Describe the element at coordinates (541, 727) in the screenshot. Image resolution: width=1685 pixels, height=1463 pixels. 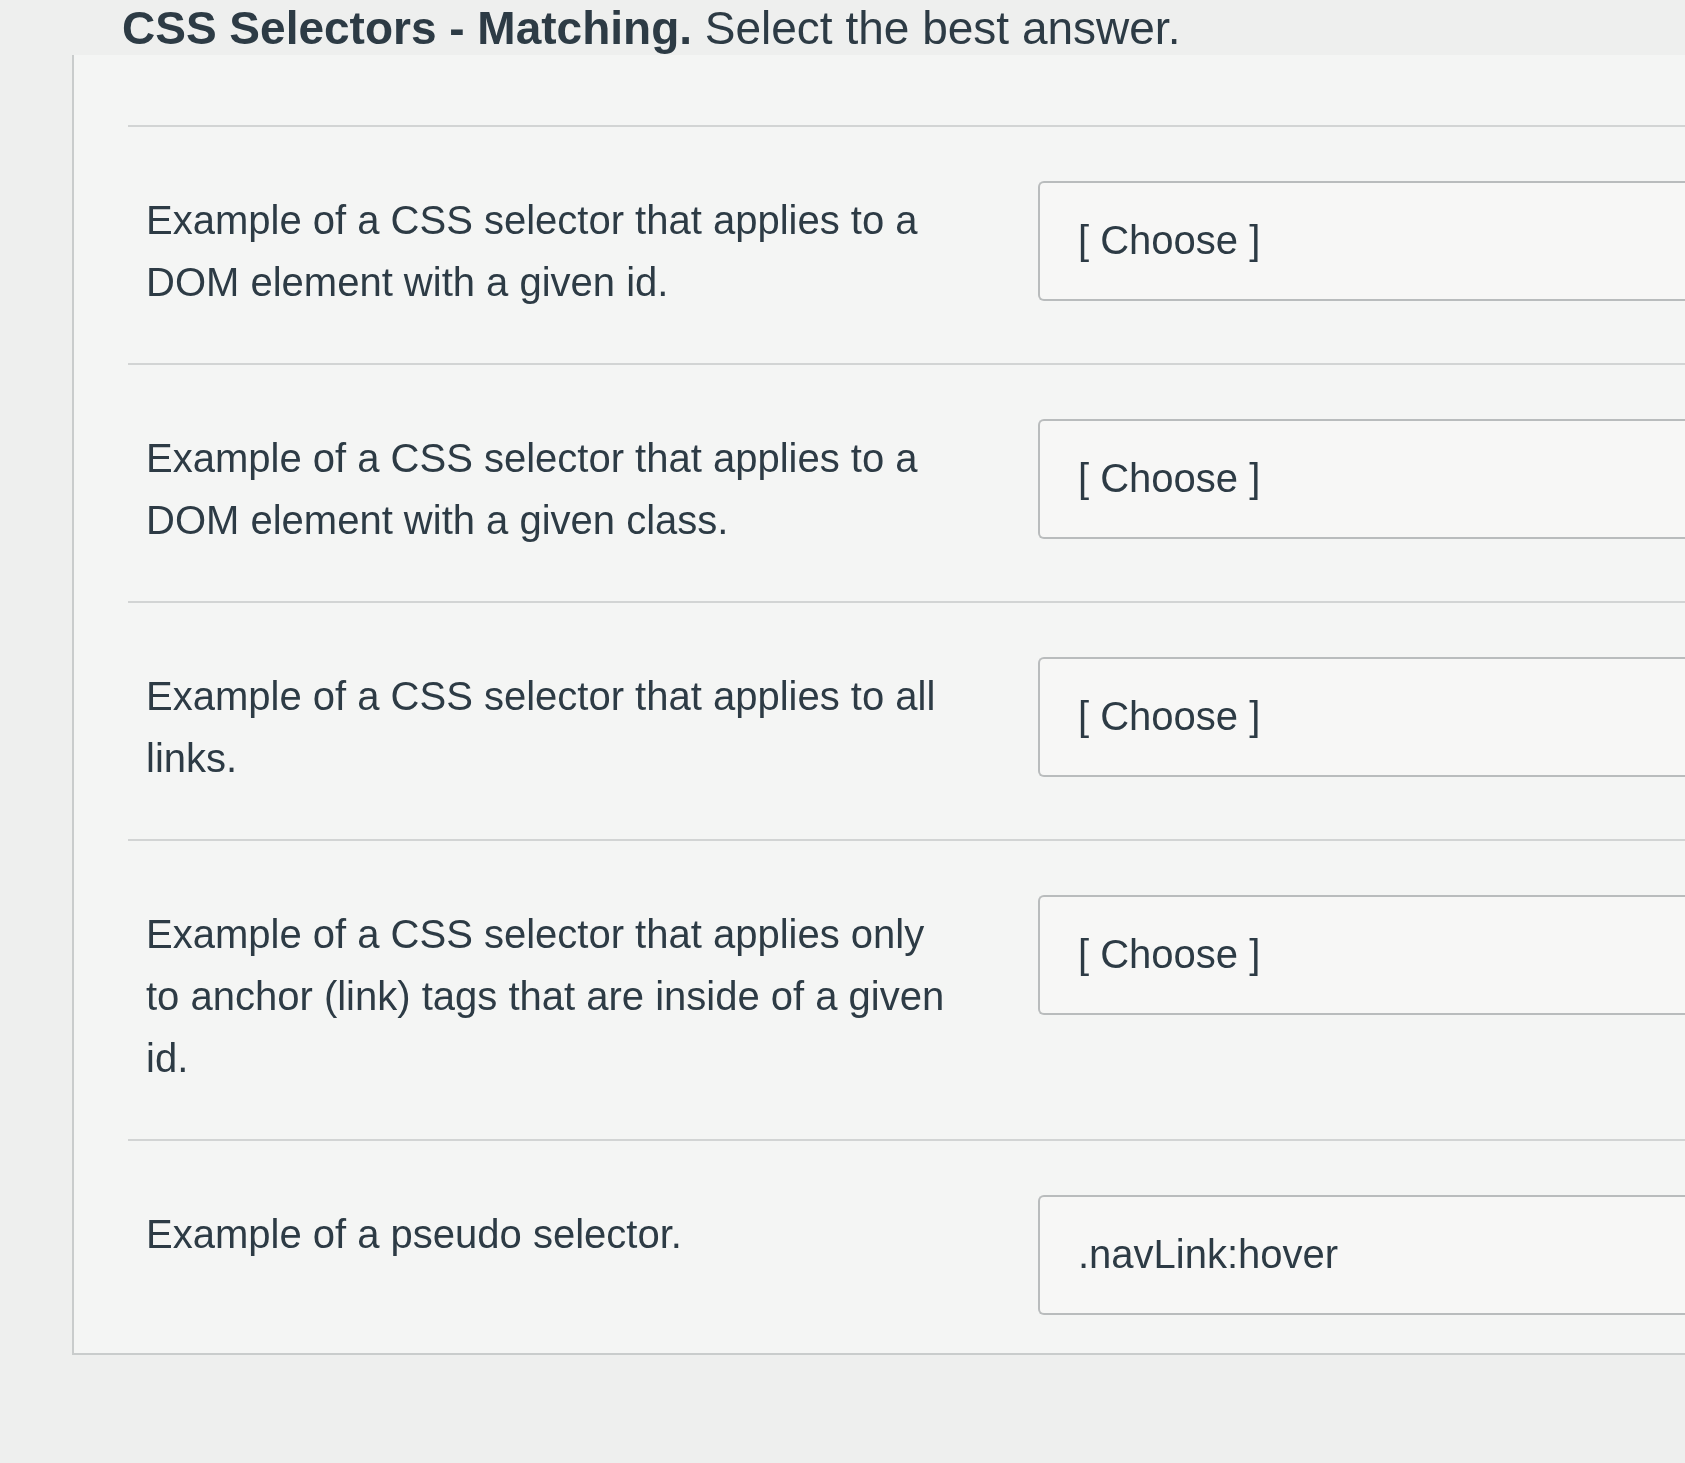
I see `question-text: Example of a CSS selector that applies to all links.` at that location.